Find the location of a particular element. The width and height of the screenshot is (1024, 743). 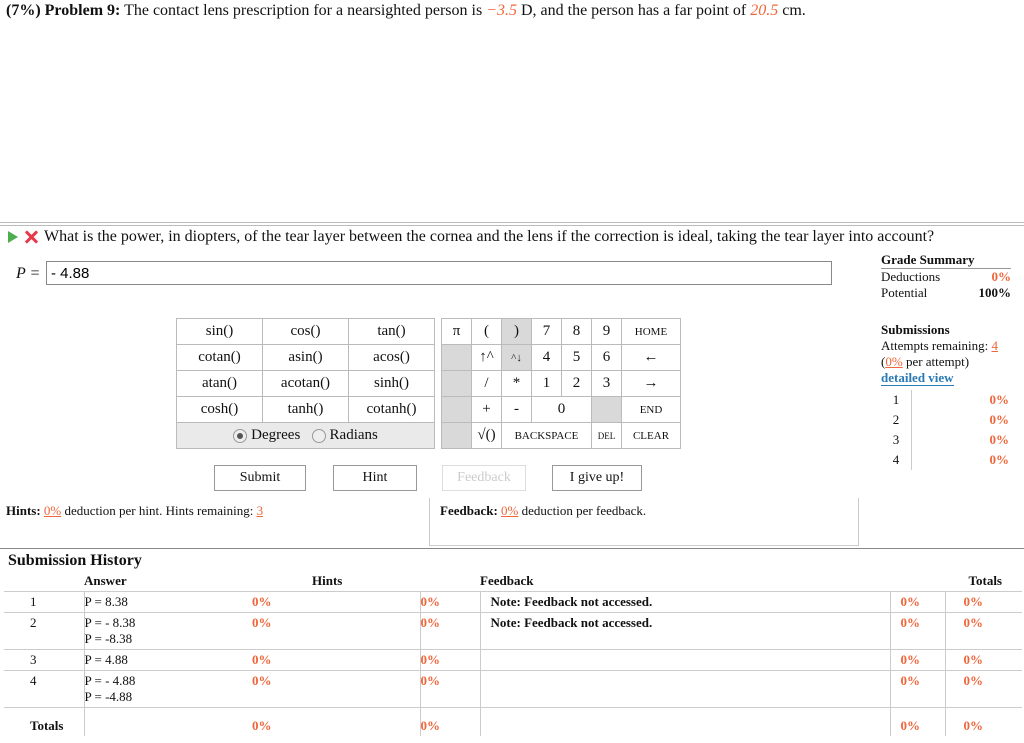

key-asin: asin() is located at coordinates (305, 357).